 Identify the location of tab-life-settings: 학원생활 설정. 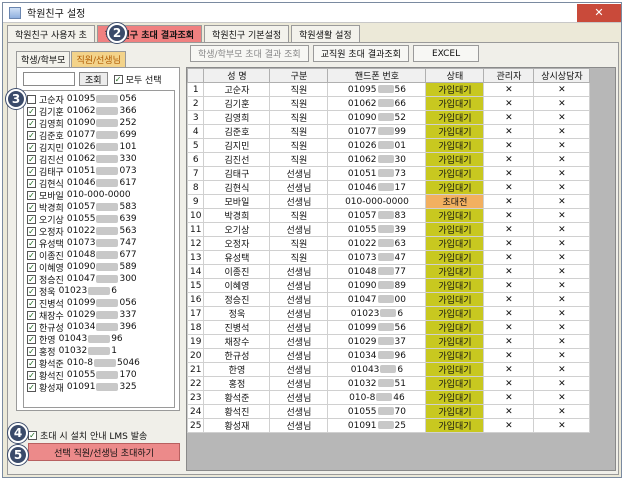
(325, 34).